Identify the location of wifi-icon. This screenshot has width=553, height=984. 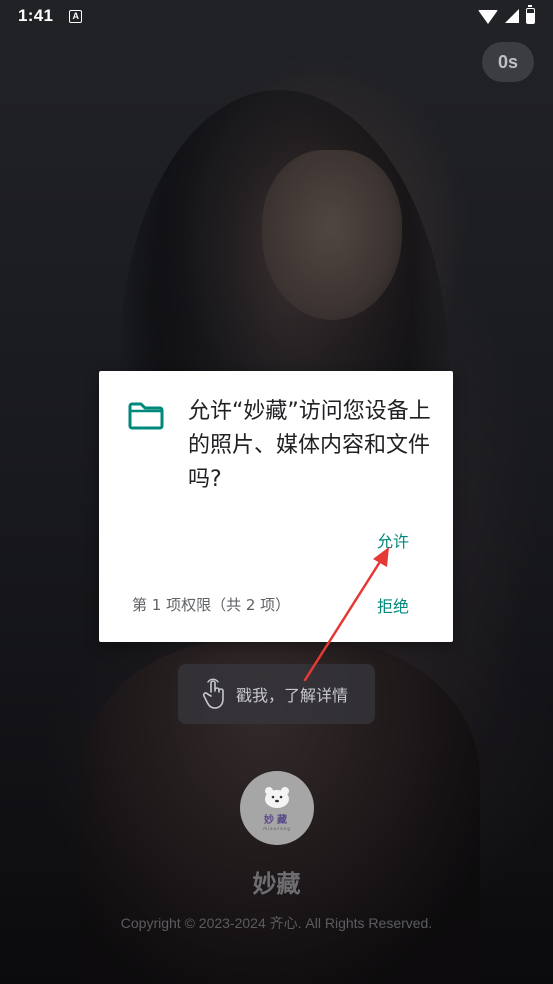
(488, 17).